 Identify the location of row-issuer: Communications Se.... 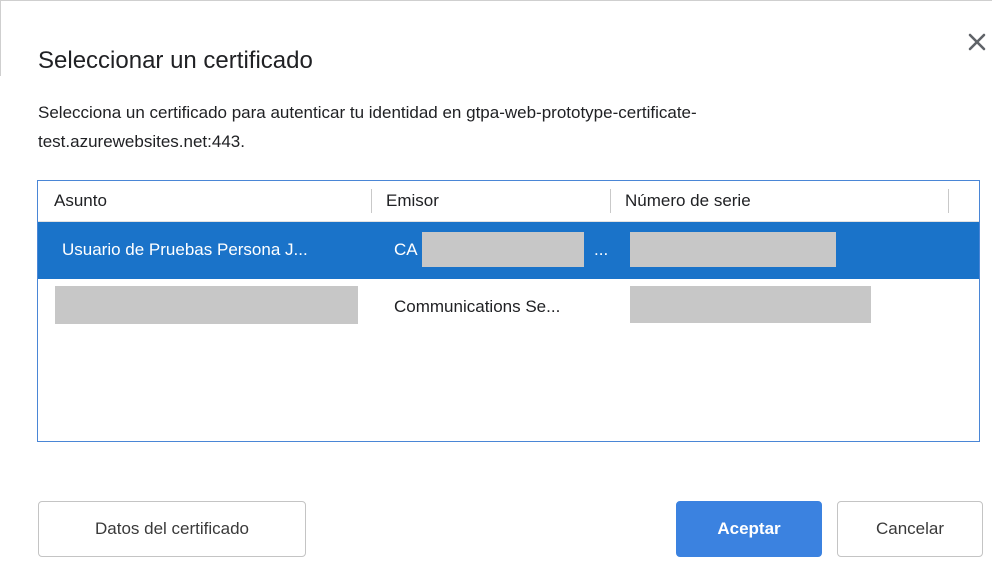
(477, 306).